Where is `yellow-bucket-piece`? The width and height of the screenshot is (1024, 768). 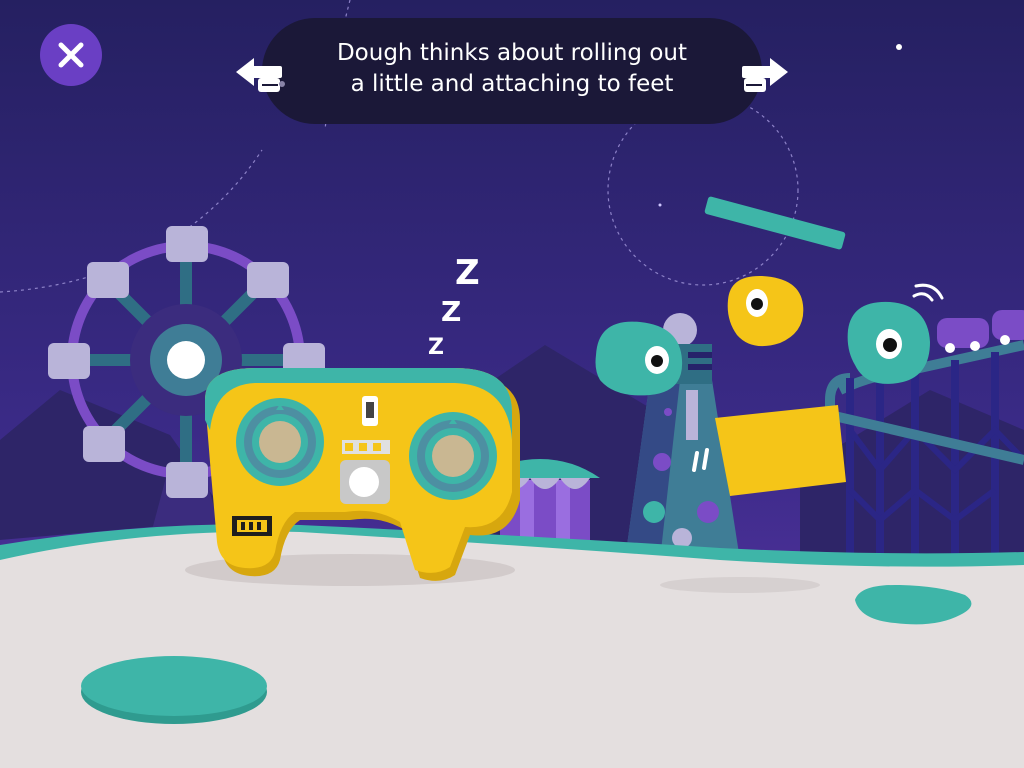
yellow-bucket-piece is located at coordinates (780, 450).